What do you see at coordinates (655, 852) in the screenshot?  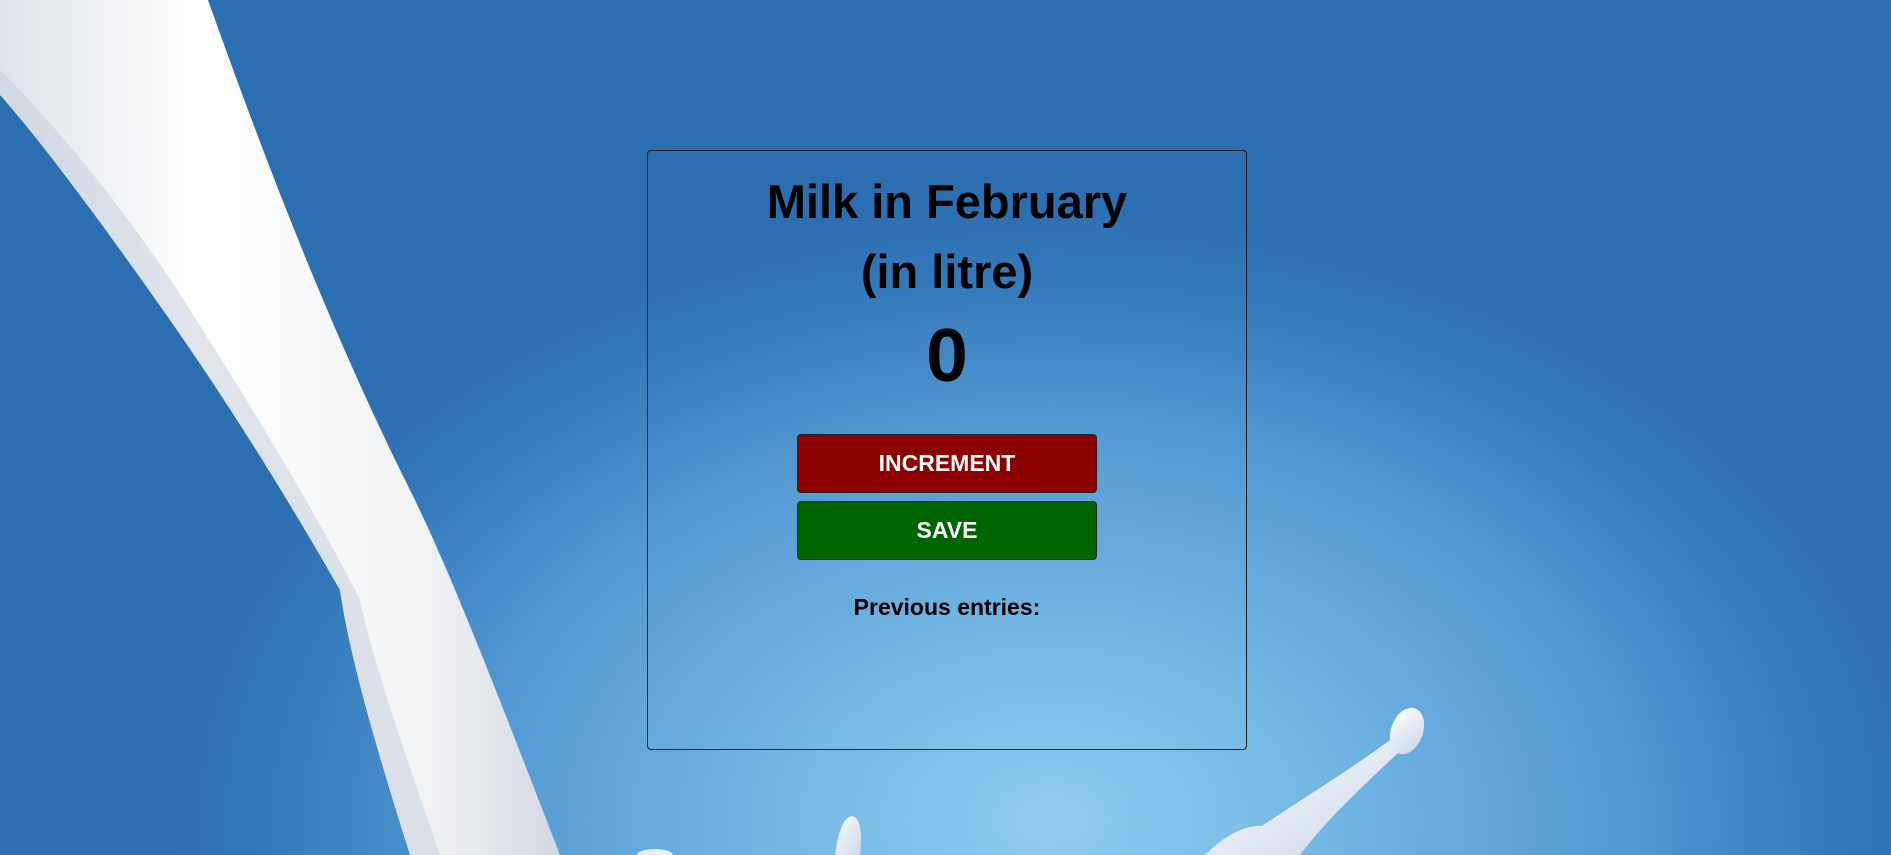 I see `milk-splash-blob` at bounding box center [655, 852].